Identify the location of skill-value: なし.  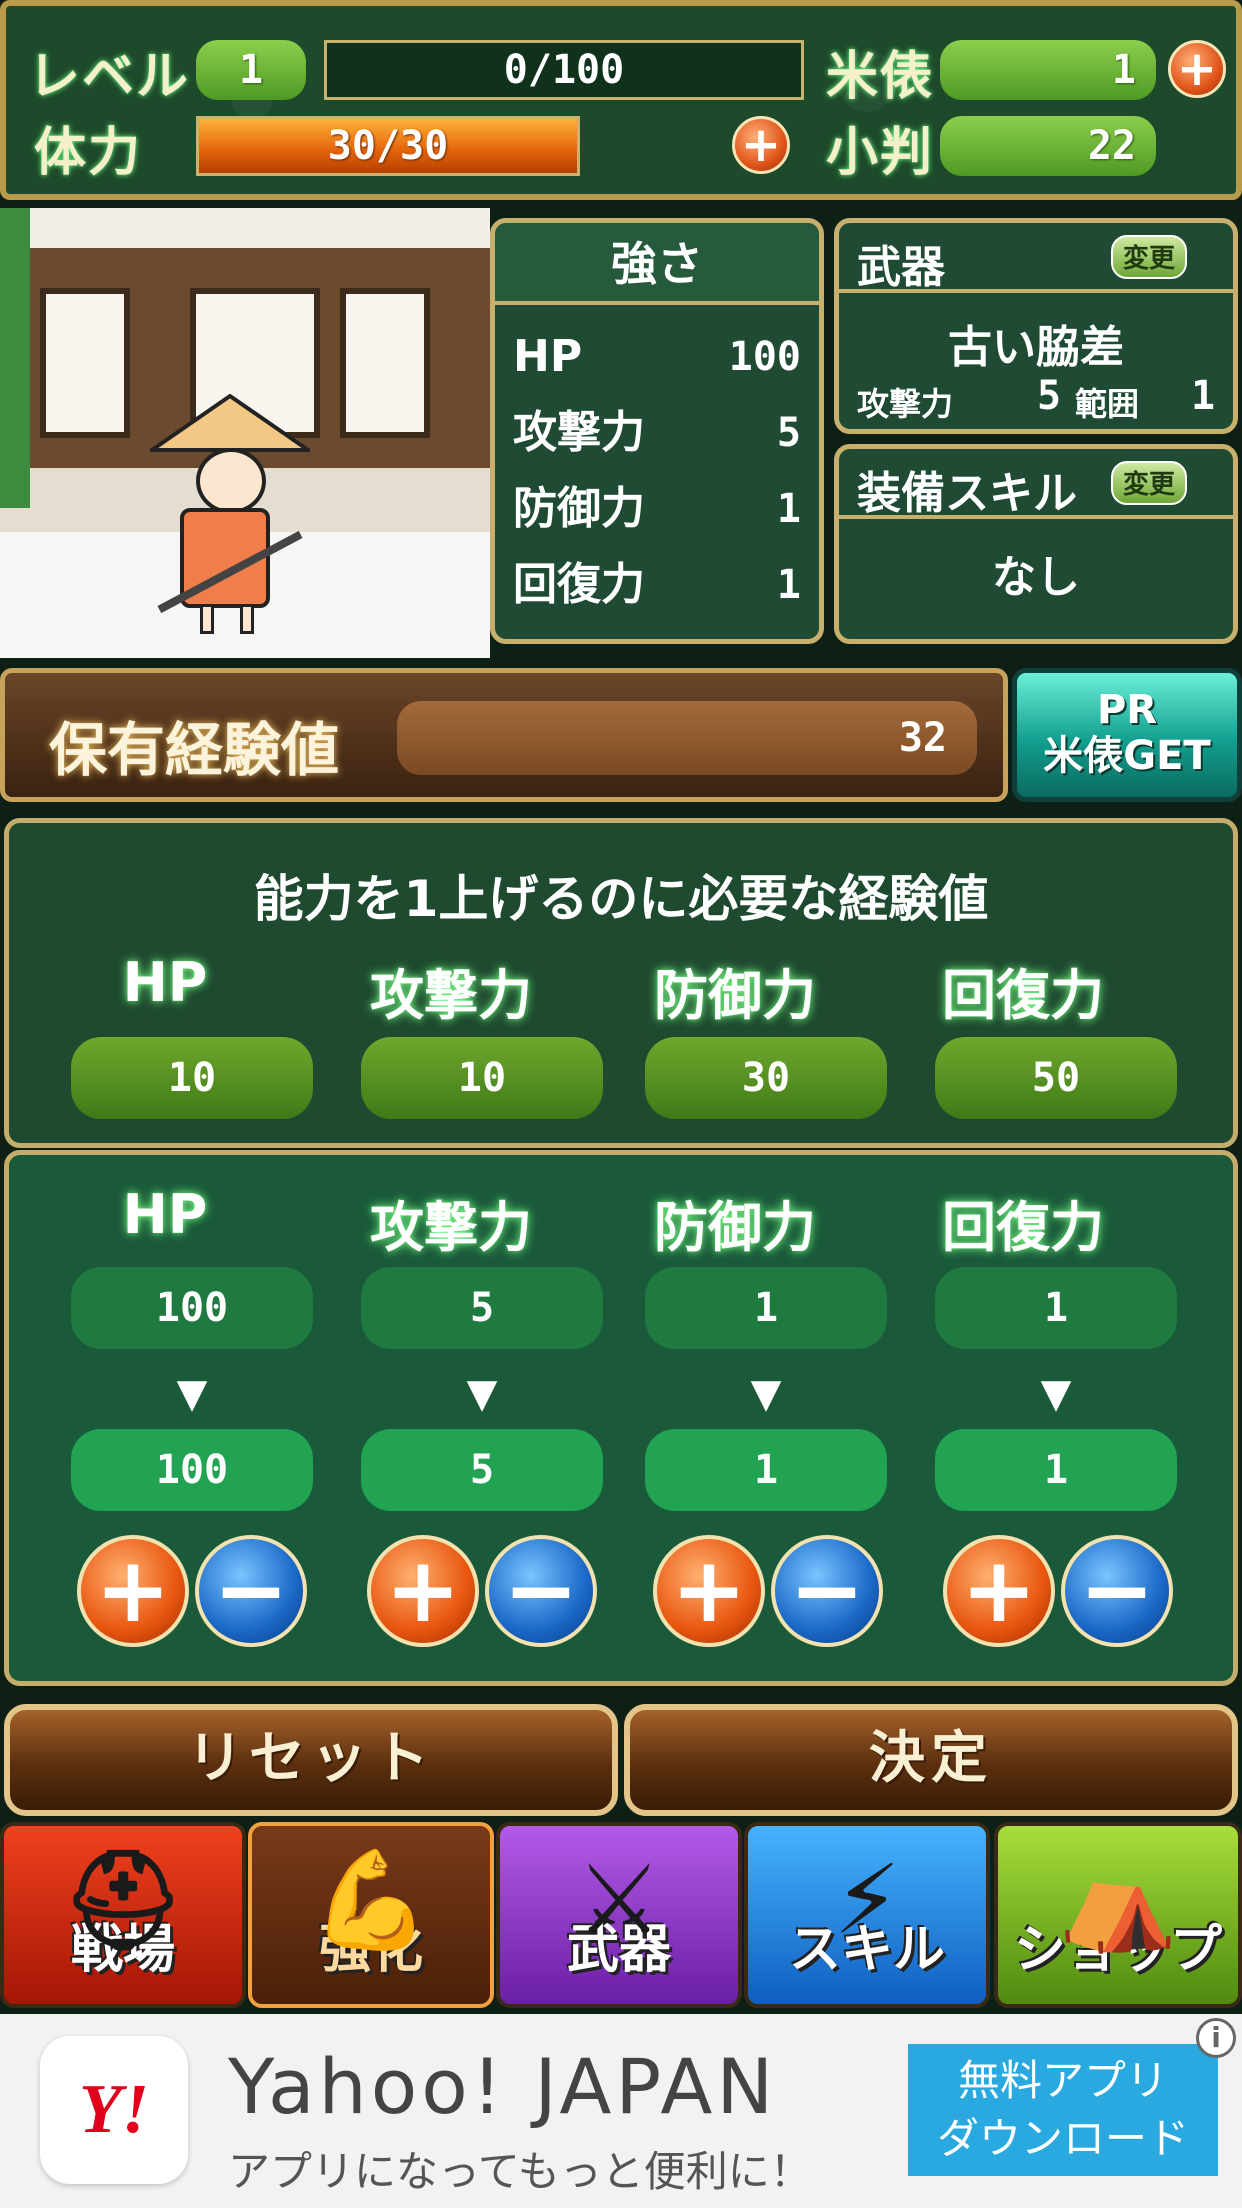
(1036, 577).